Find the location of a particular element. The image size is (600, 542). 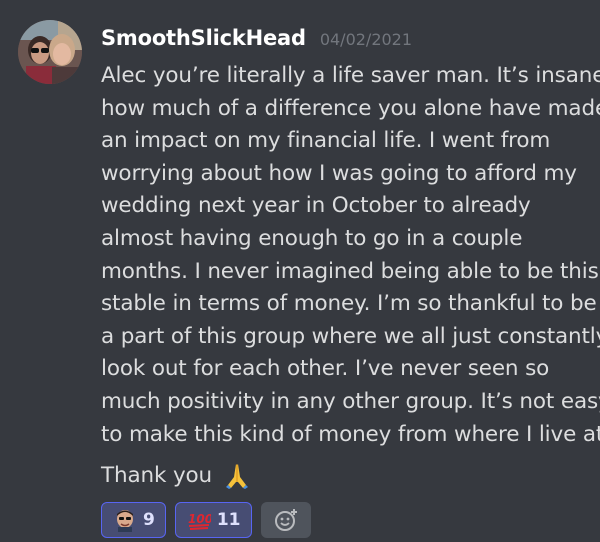

reaction-custom-face: 9 is located at coordinates (133, 520).